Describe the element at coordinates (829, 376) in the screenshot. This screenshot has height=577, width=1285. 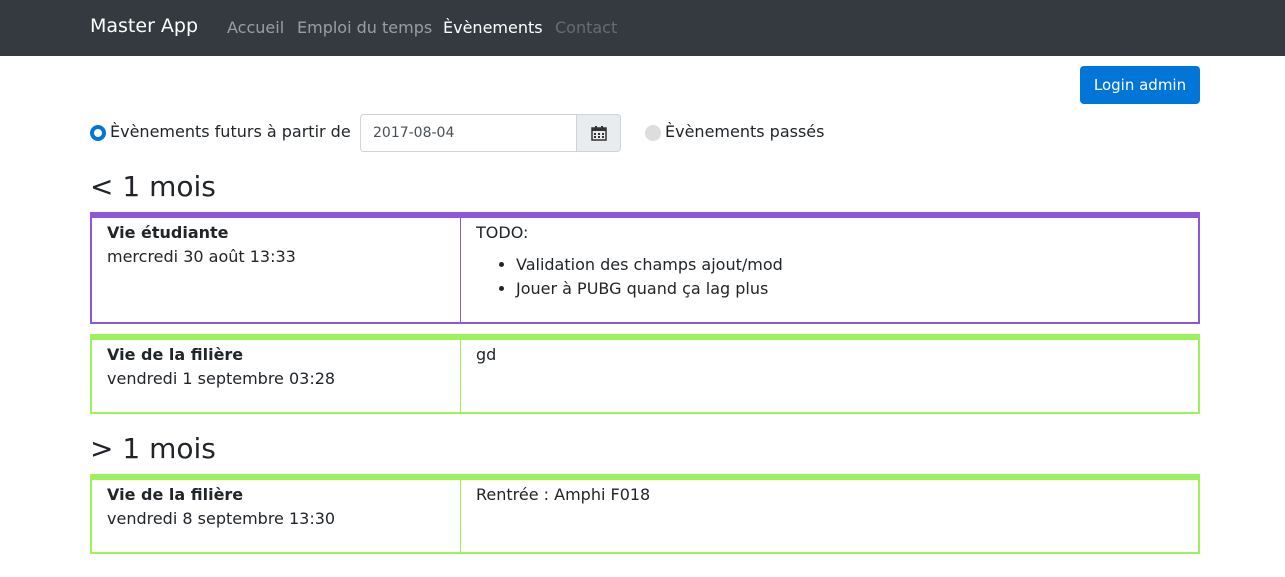
I see `event-body: gd` at that location.